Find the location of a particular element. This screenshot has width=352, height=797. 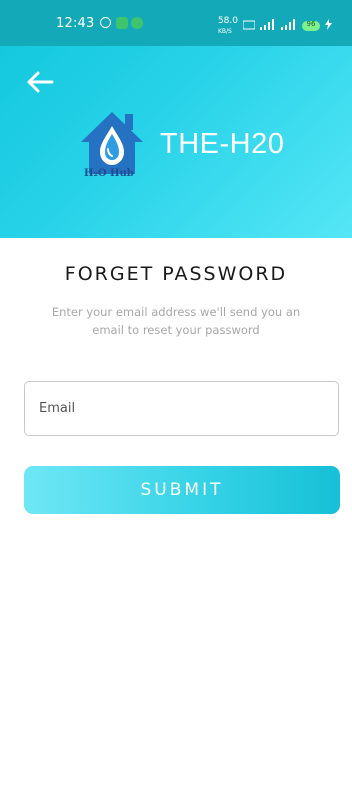

back-button is located at coordinates (40, 82).